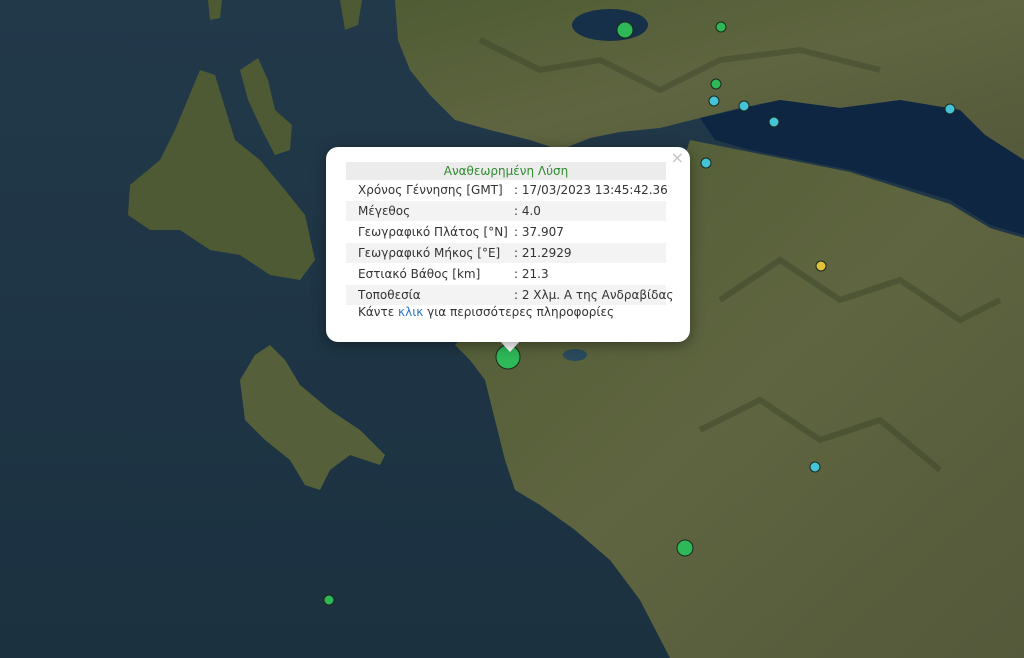  What do you see at coordinates (594, 295) in the screenshot?
I see `row-value: : 2 Χλμ. Α της Ανδραβίδας` at bounding box center [594, 295].